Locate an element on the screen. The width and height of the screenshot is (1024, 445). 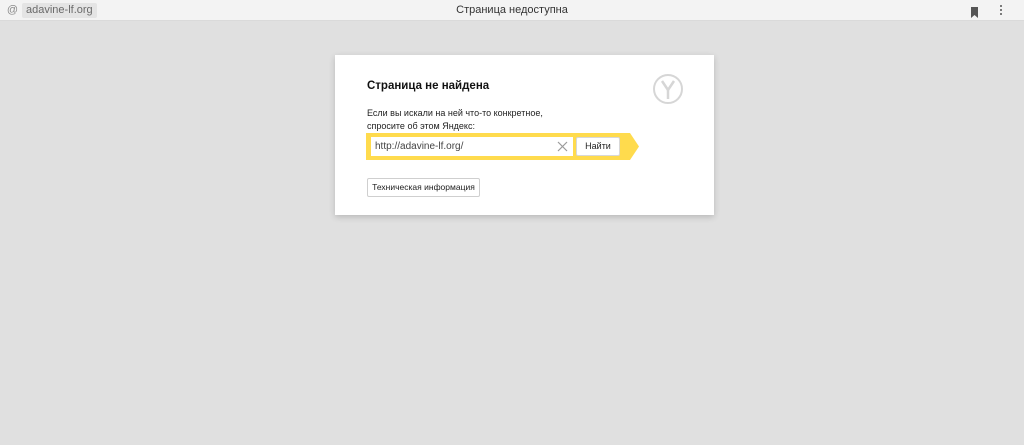
browser-top-bar: @ adavine-lf.org Страница недоступна is located at coordinates (512, 10).